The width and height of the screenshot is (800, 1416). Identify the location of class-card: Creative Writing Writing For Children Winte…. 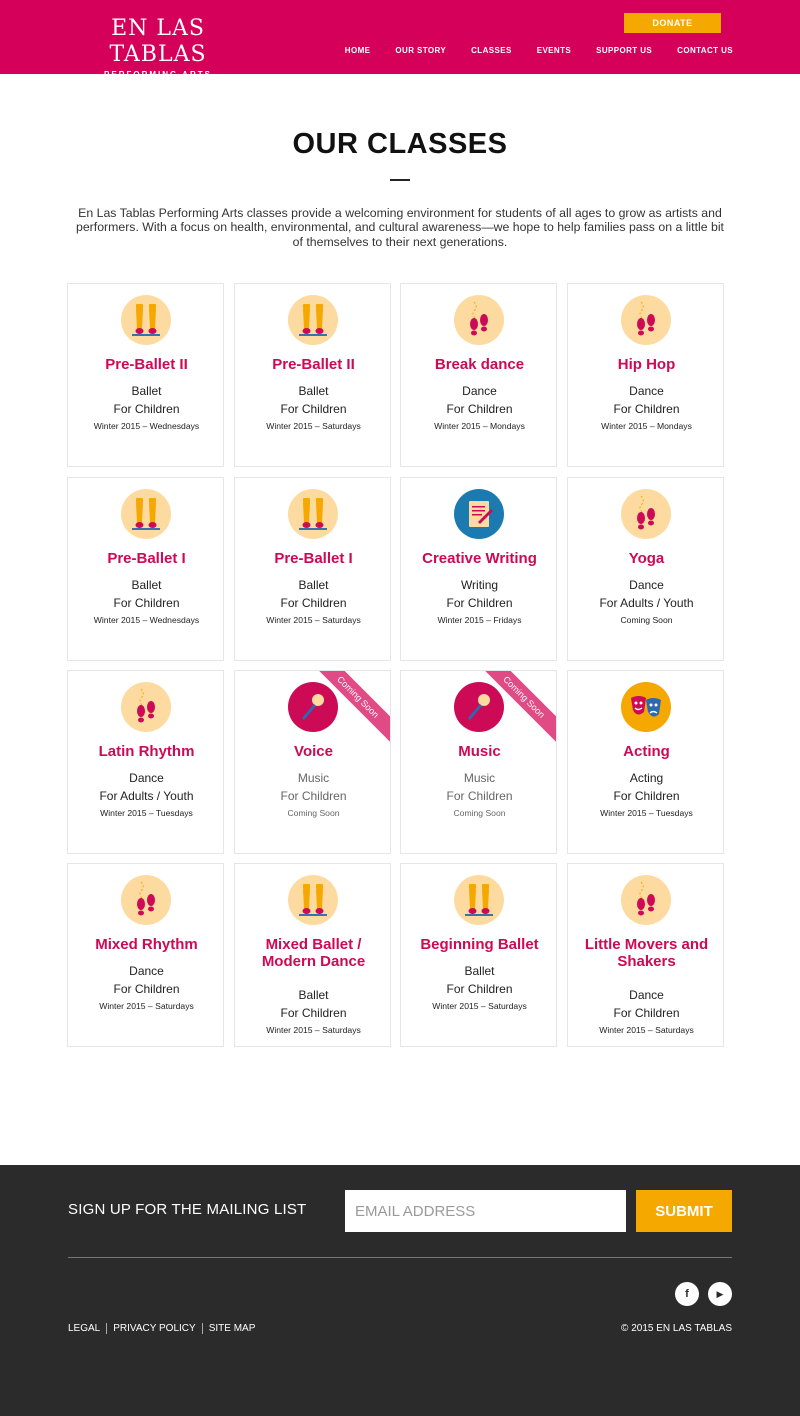
(478, 569).